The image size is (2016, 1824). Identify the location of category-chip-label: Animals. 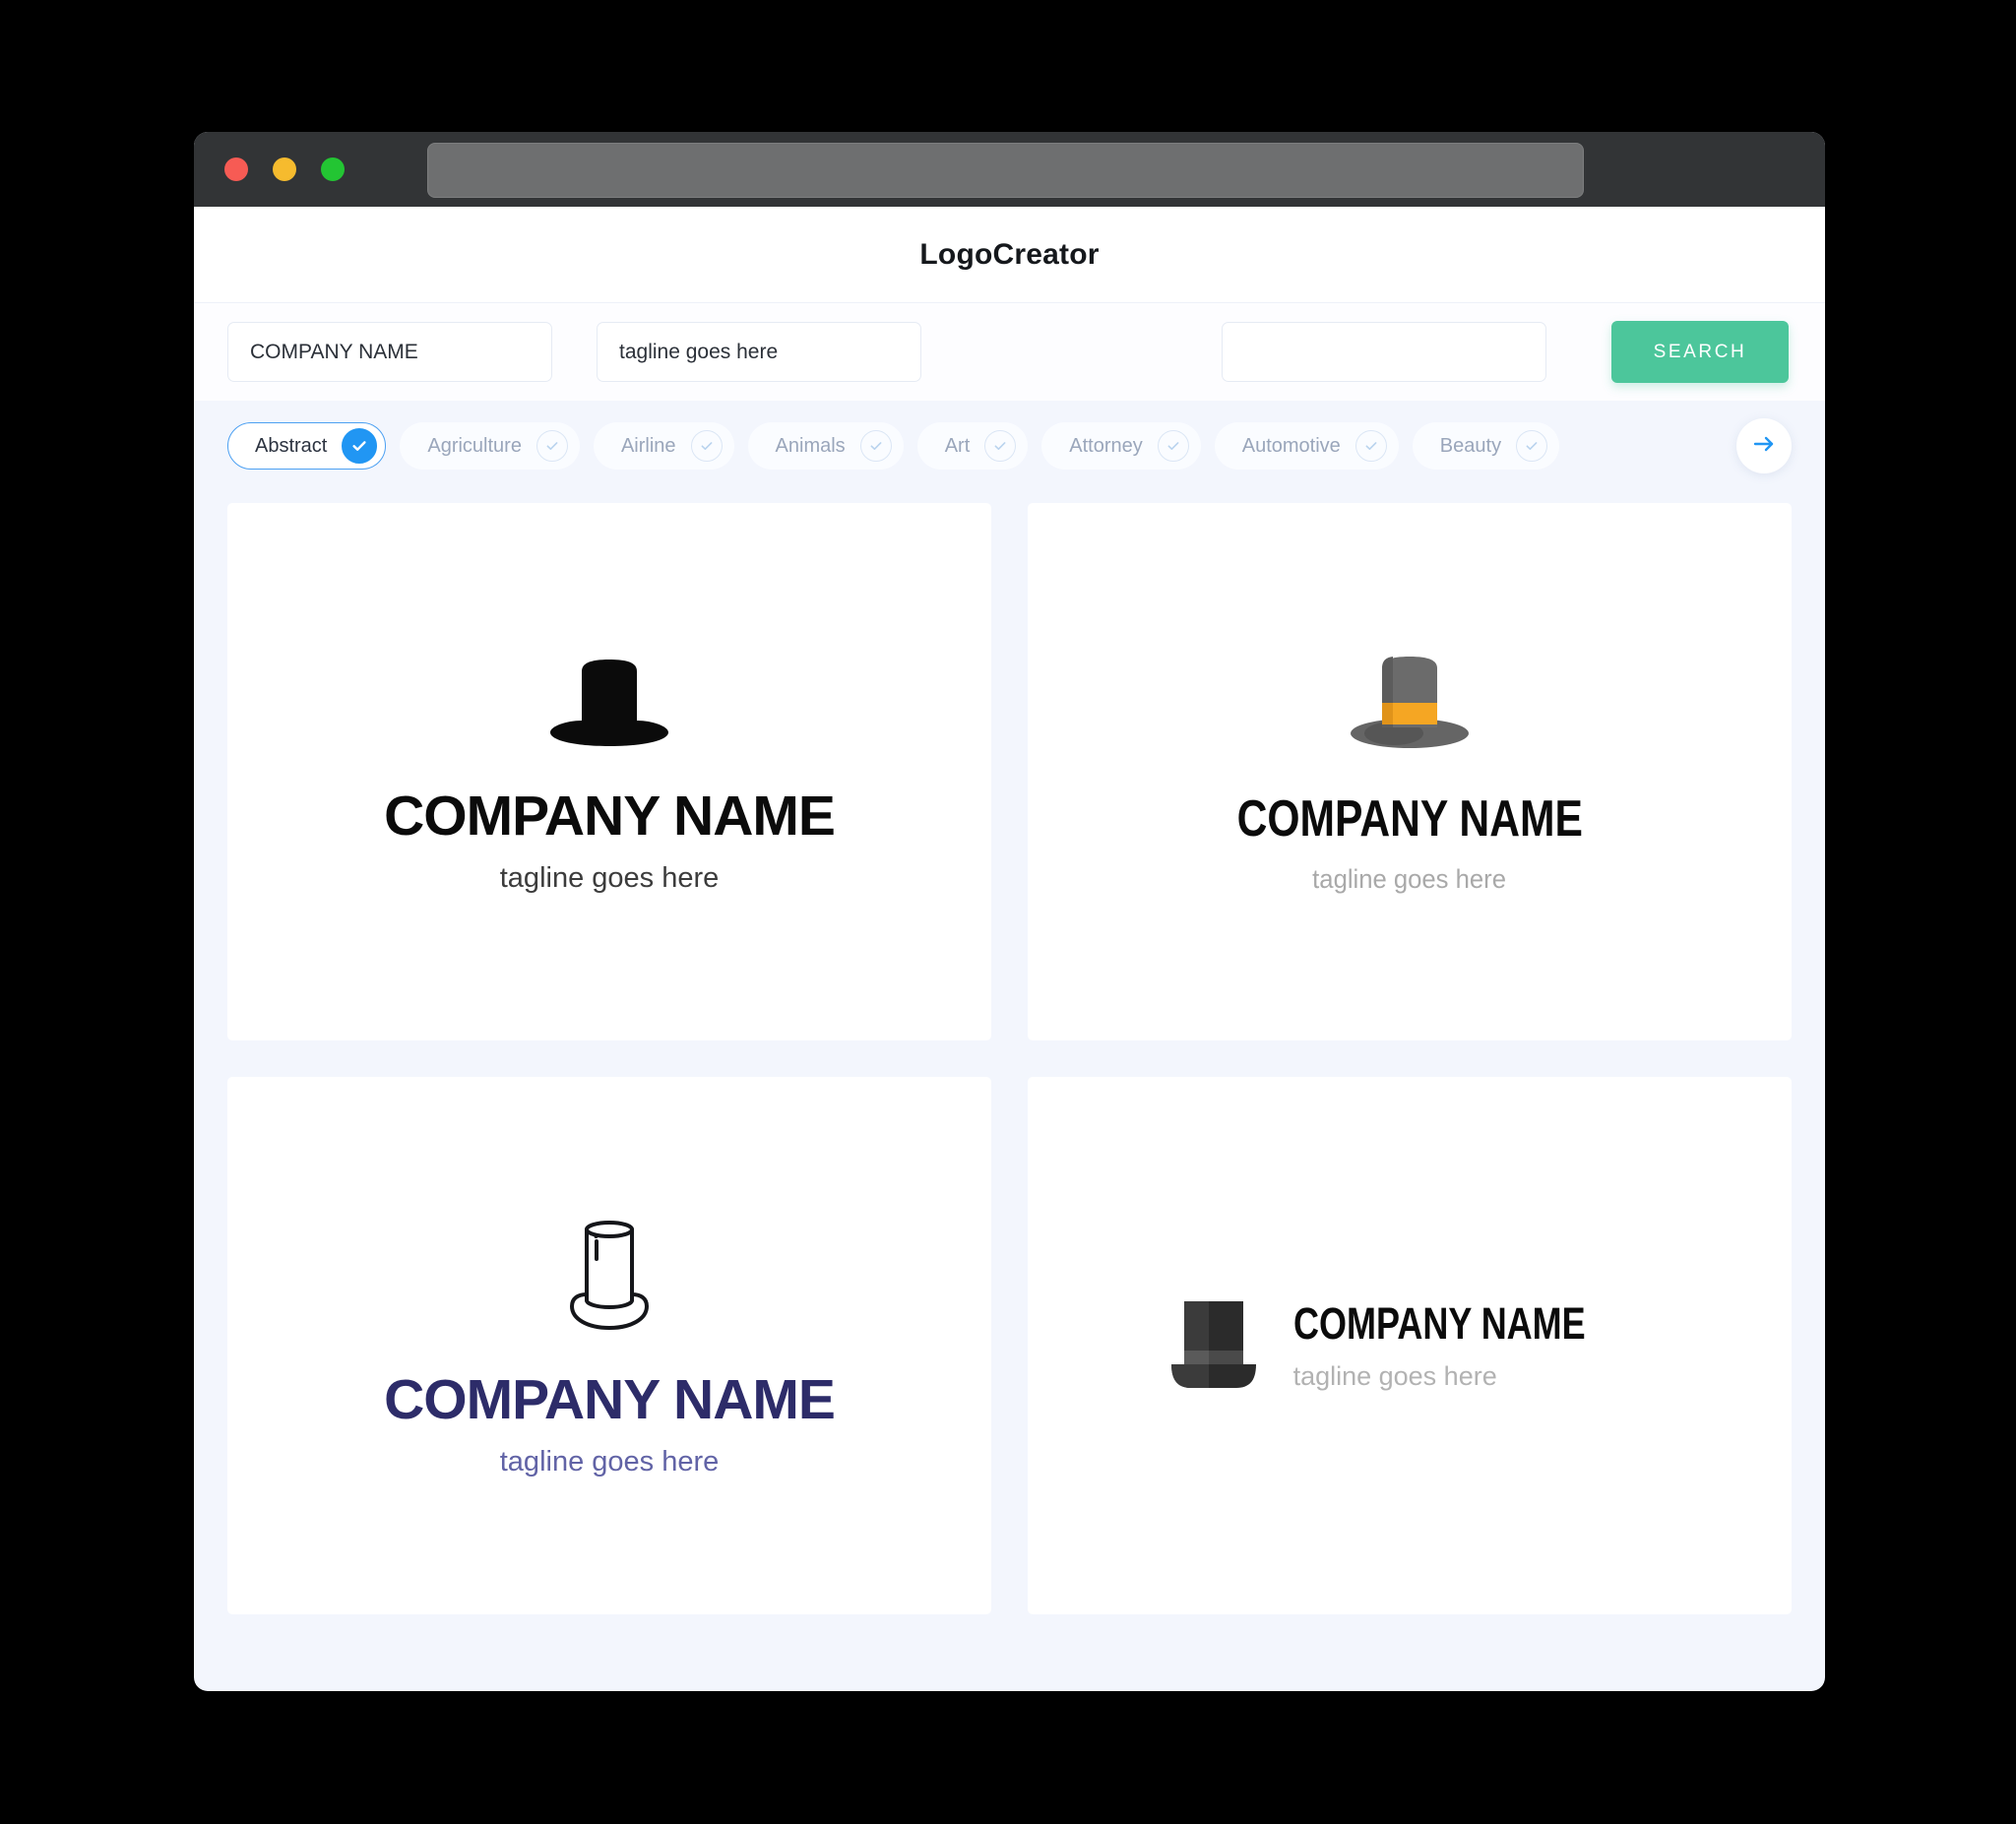
(810, 445).